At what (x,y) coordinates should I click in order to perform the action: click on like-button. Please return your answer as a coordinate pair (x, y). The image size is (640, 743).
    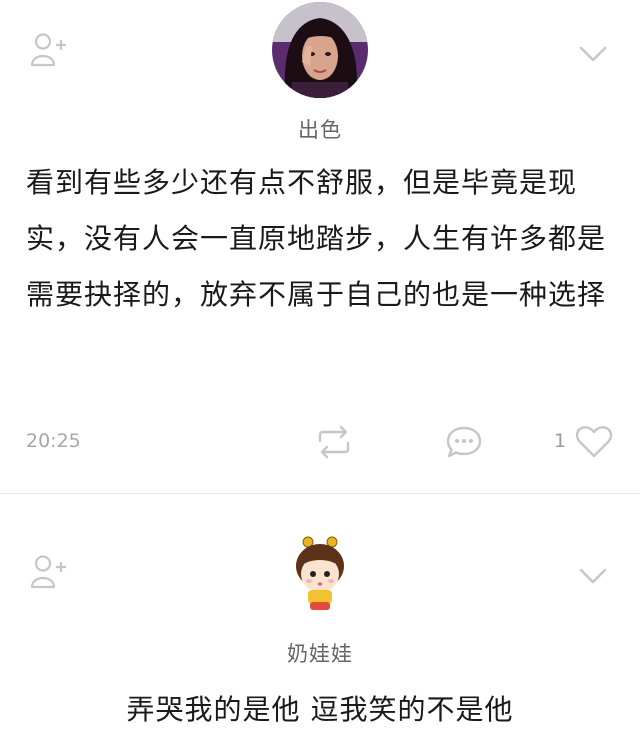
    Looking at the image, I should click on (594, 442).